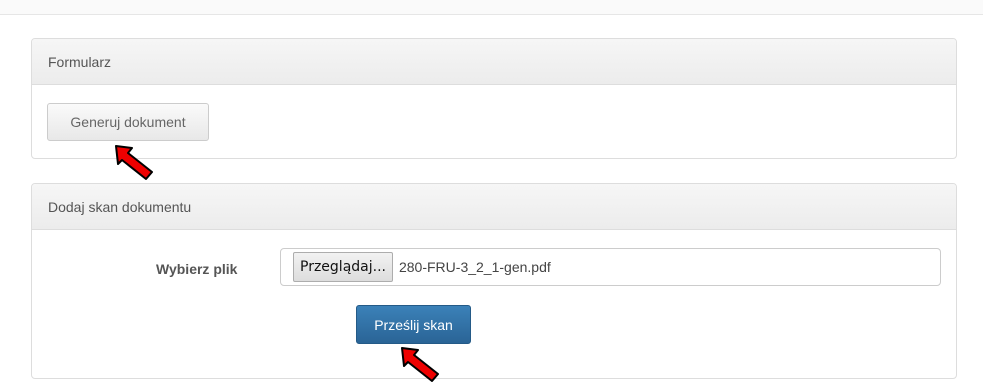  I want to click on file-input: Przeglądaj... 280-FRU-3_2_1-gen.pdf, so click(610, 267).